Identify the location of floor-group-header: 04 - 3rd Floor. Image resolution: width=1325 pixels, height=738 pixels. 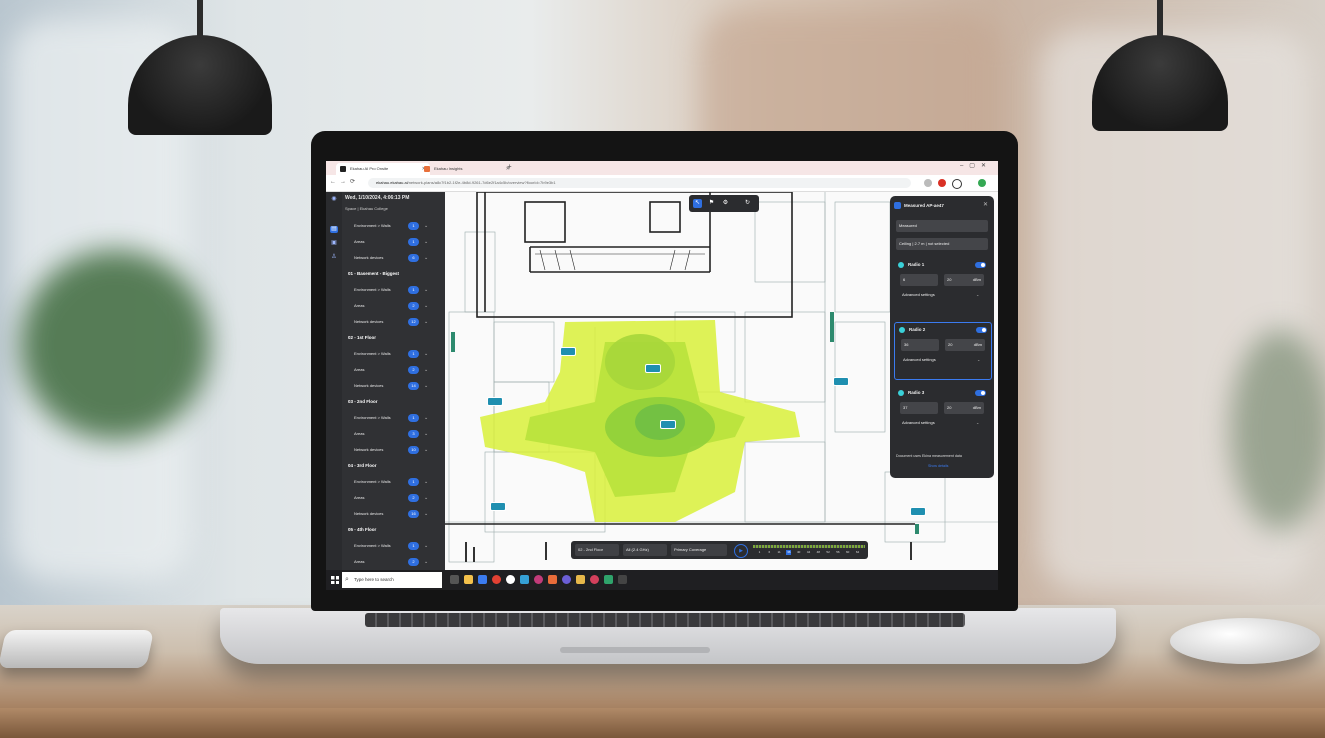
(393, 466).